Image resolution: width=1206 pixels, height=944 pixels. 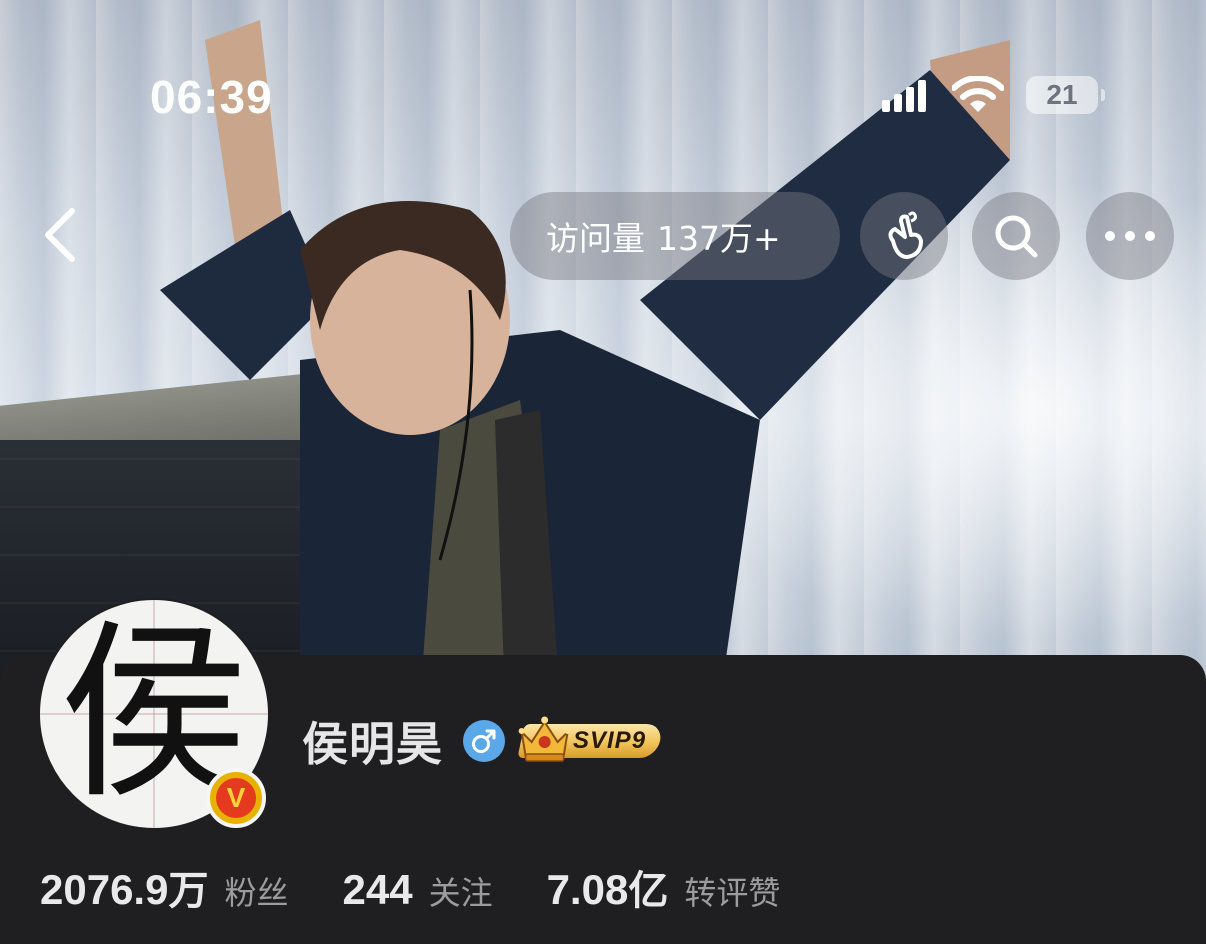 I want to click on status-icons: 21, so click(x=993, y=95).